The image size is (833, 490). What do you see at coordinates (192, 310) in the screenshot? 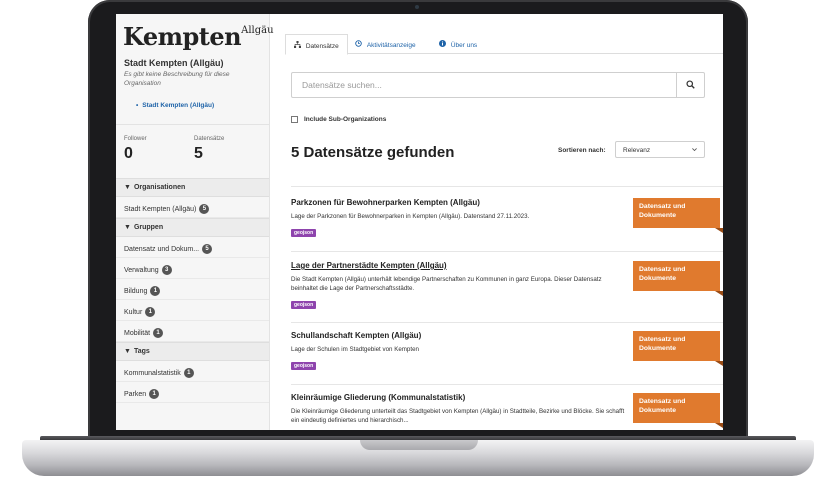
I see `facet-item-group: Kultur 1` at bounding box center [192, 310].